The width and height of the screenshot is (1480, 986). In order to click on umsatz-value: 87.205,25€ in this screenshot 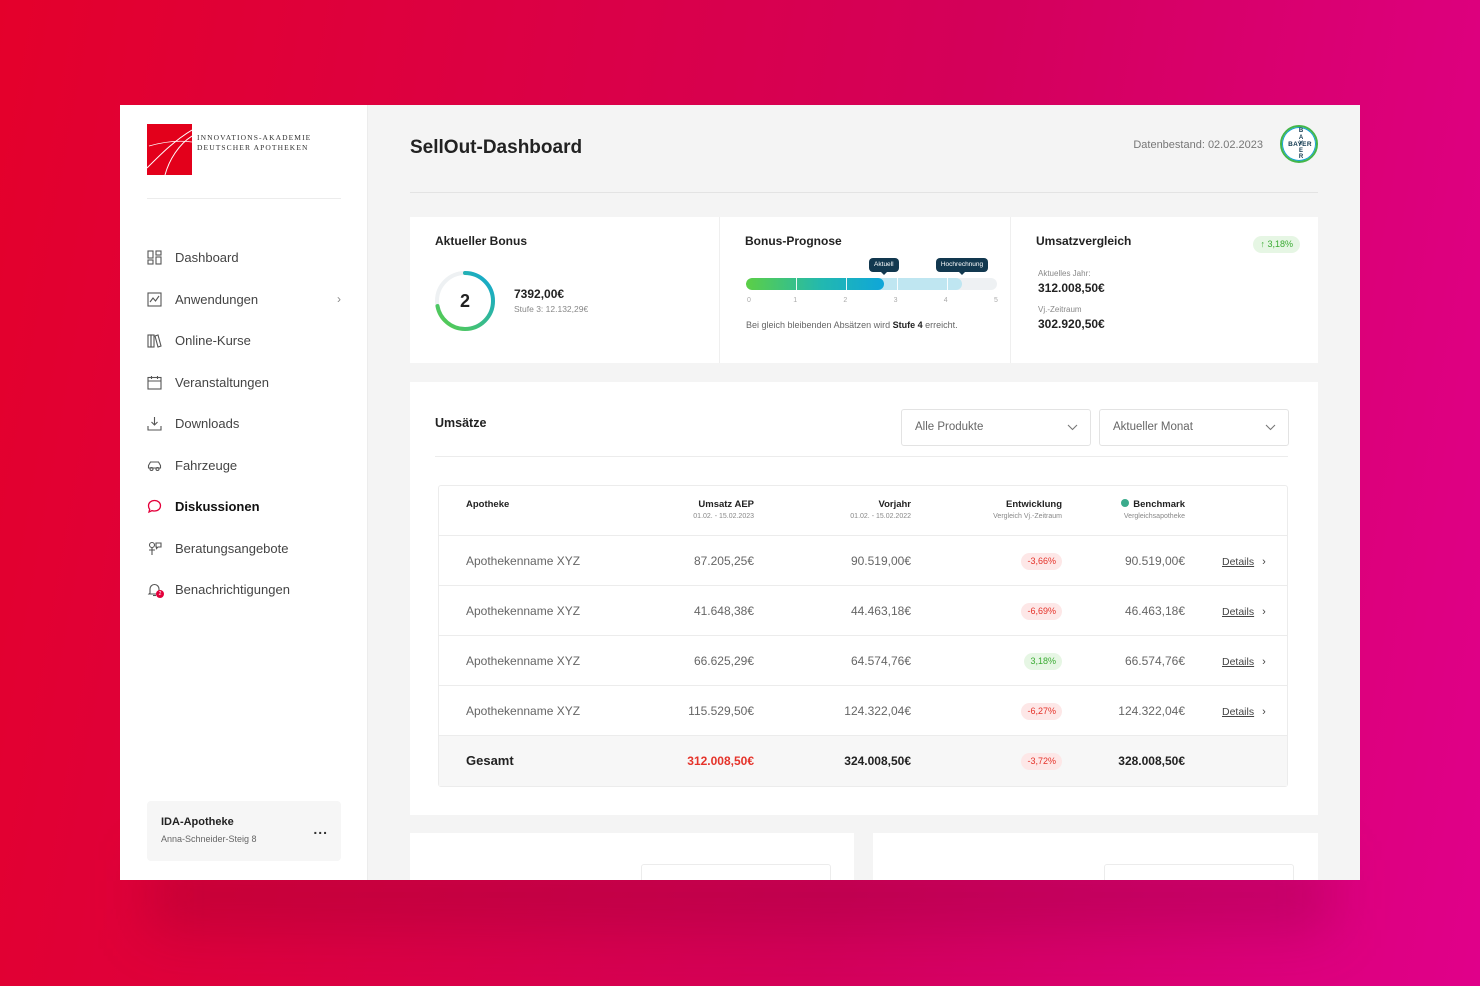, I will do `click(723, 561)`.